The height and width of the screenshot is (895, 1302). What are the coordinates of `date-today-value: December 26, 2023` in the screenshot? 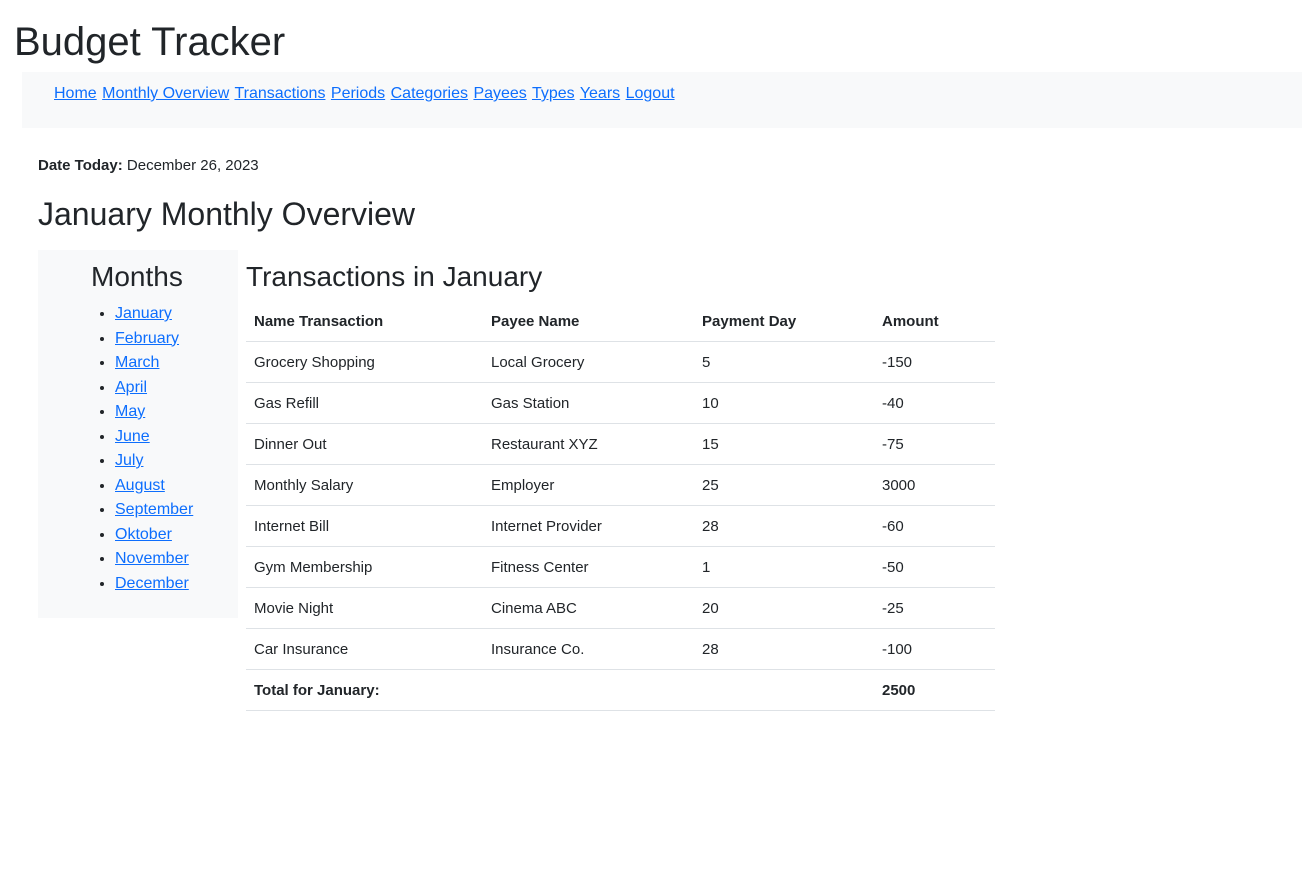 It's located at (192, 165).